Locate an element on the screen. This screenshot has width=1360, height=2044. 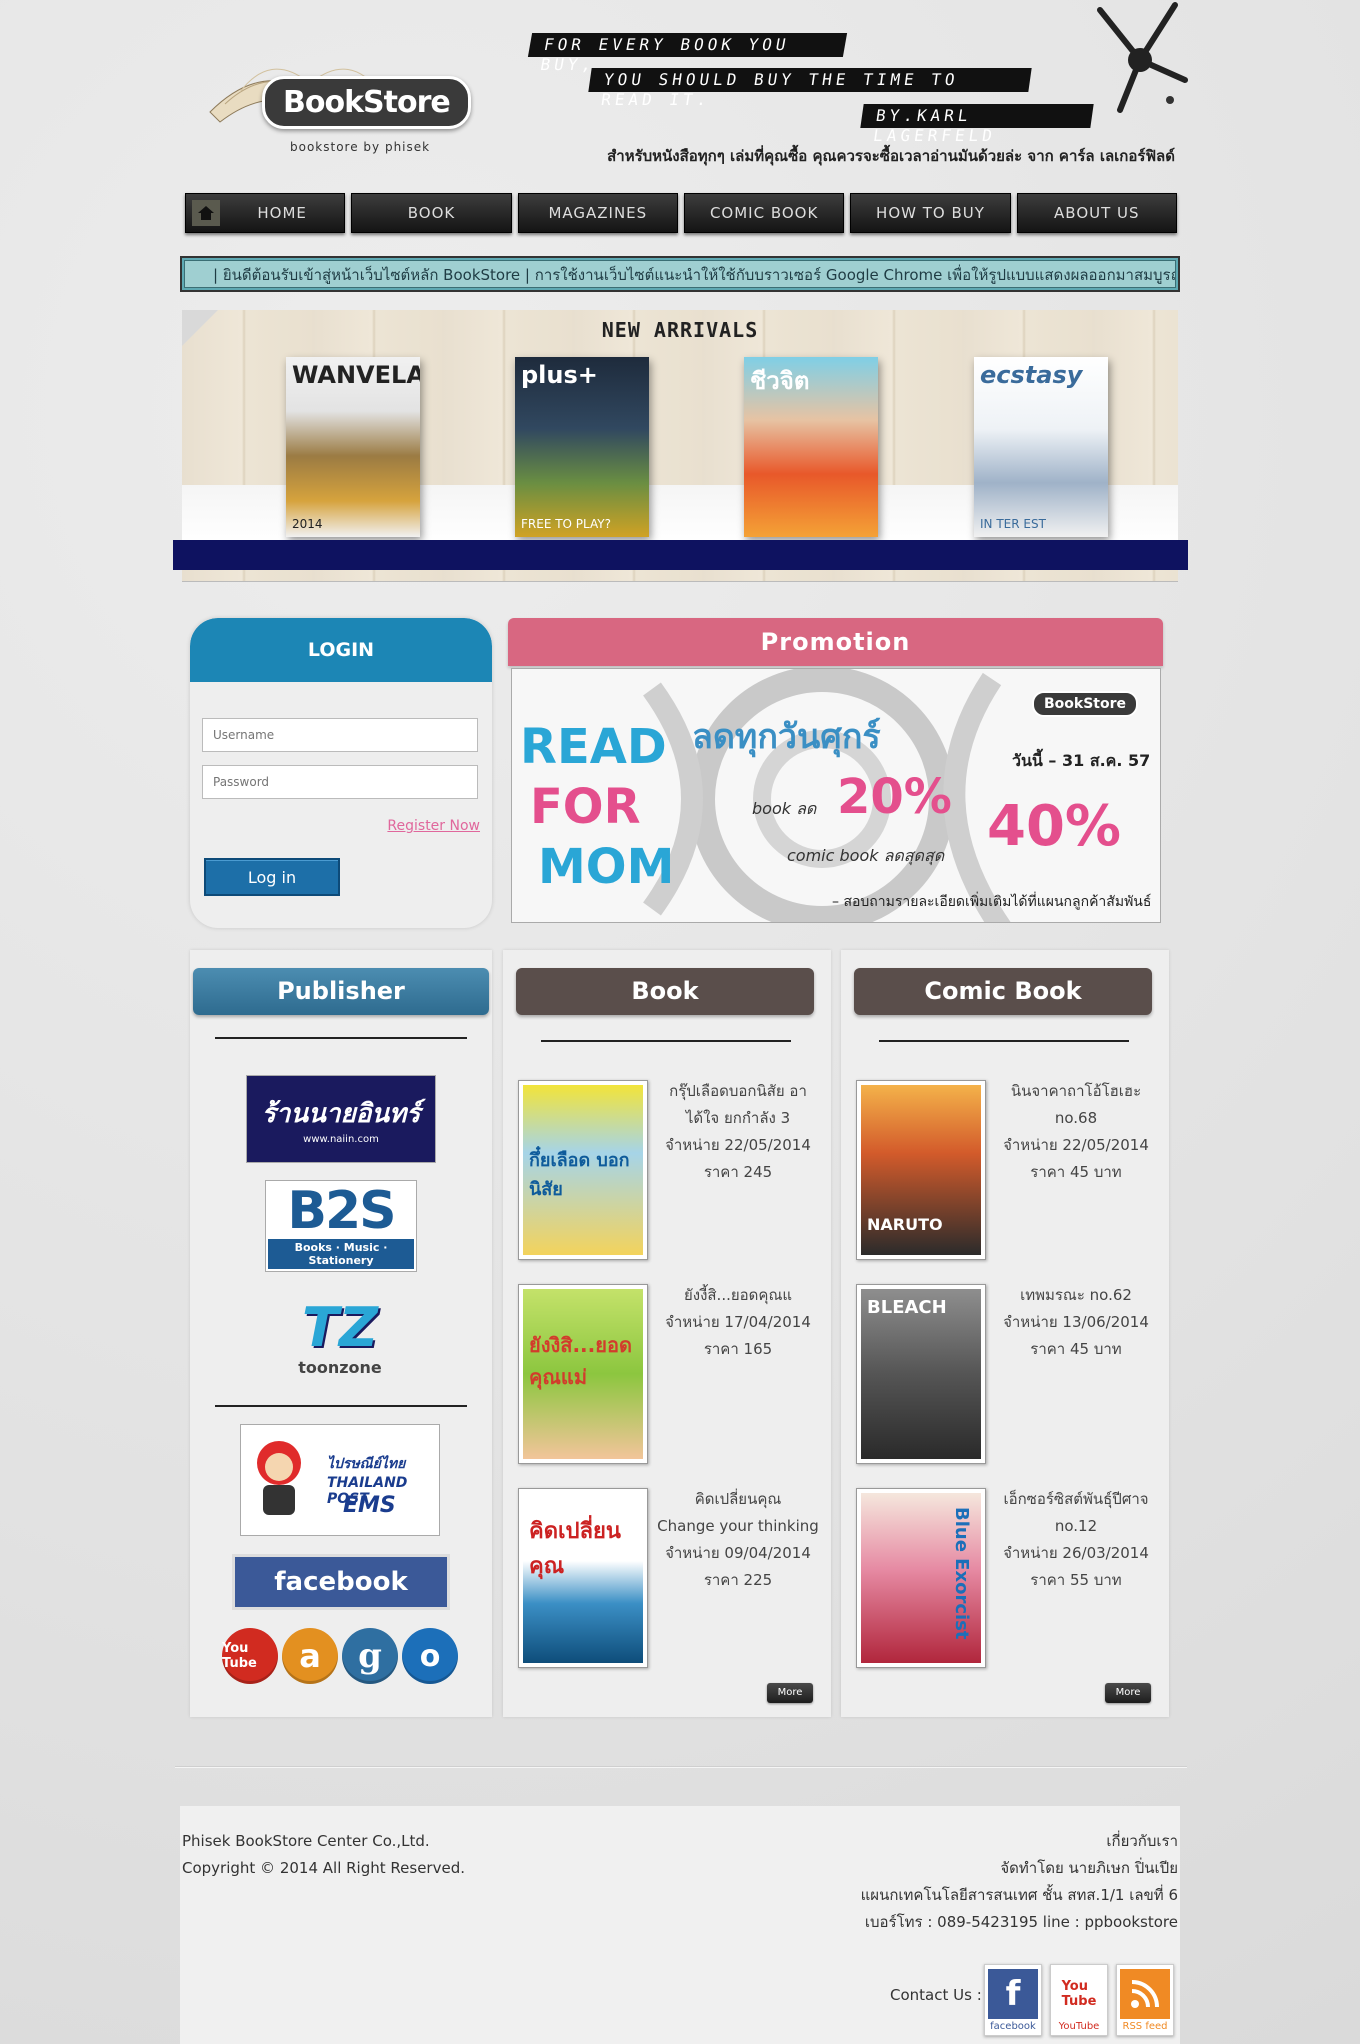
magazine-cover: WANVELA 2014 is located at coordinates (353, 447).